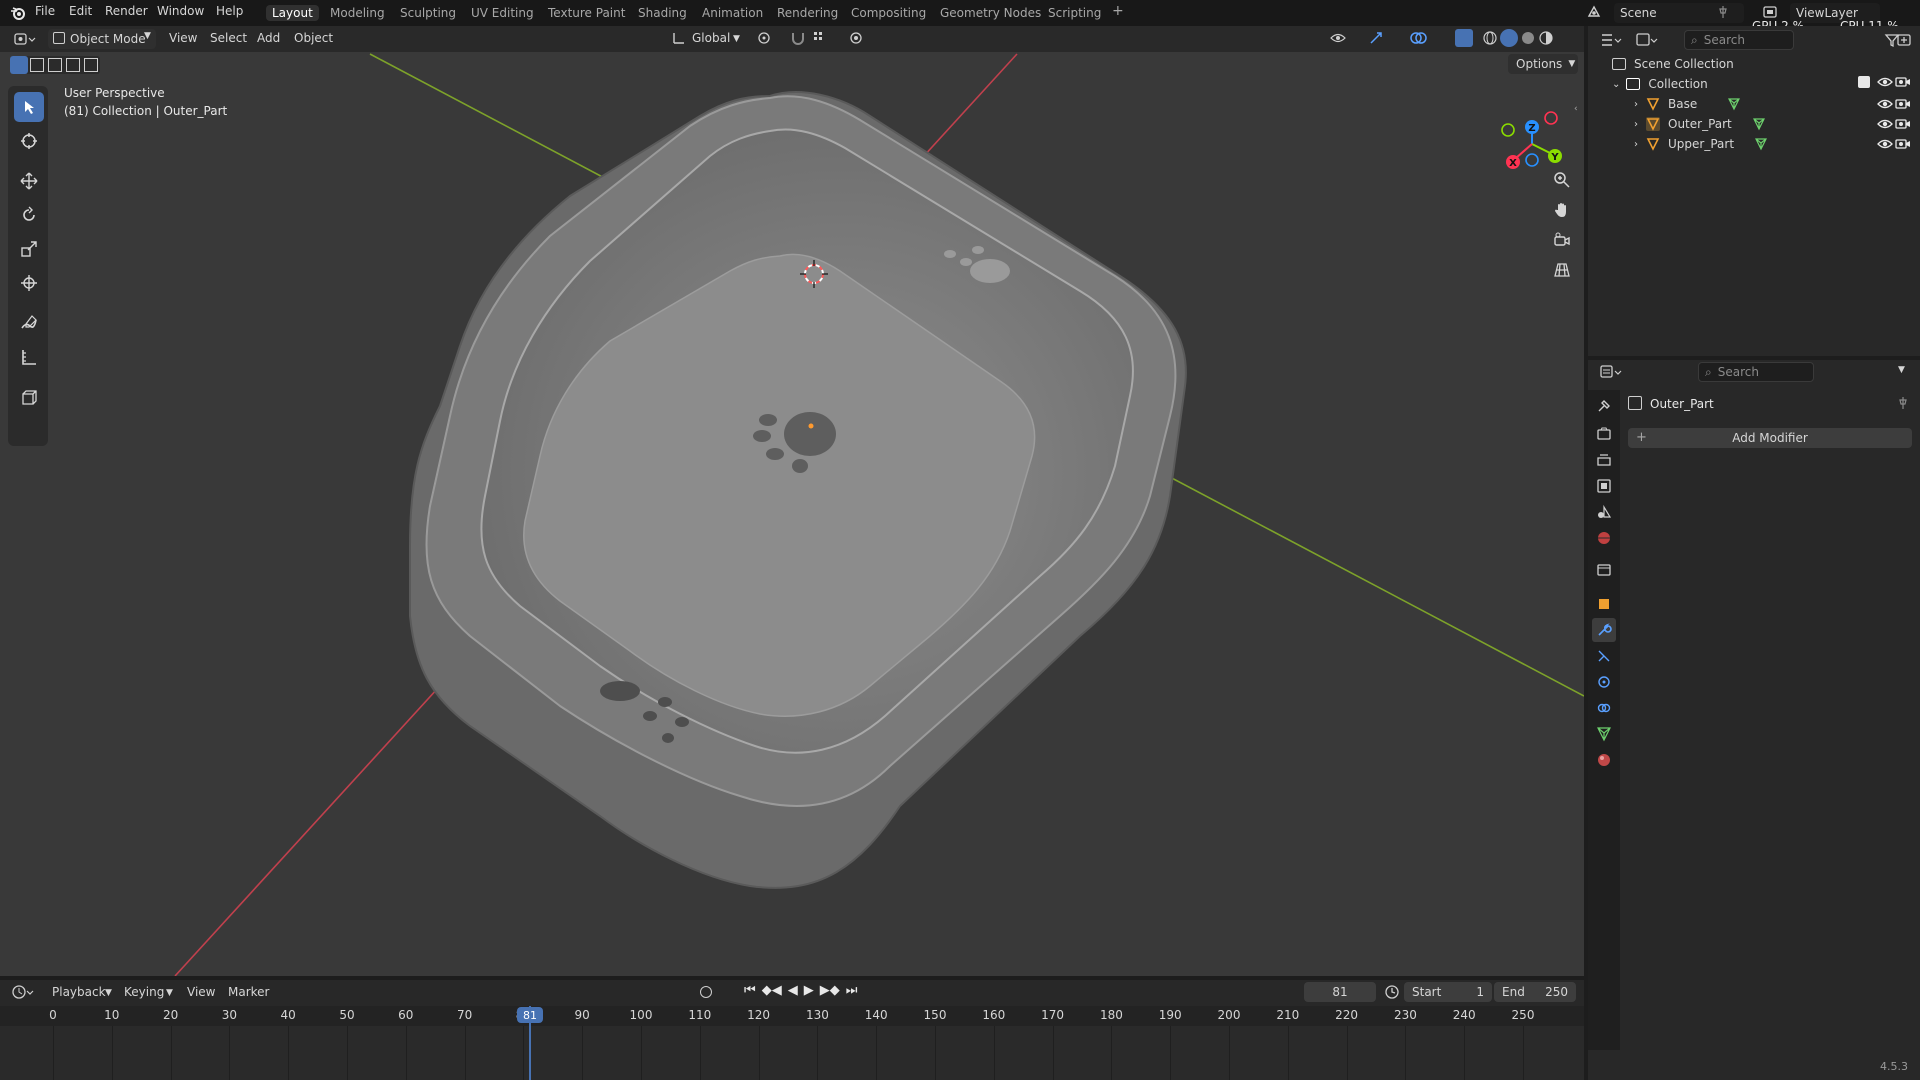 The image size is (1920, 1080). I want to click on view-layer-tab-icon, so click(1604, 487).